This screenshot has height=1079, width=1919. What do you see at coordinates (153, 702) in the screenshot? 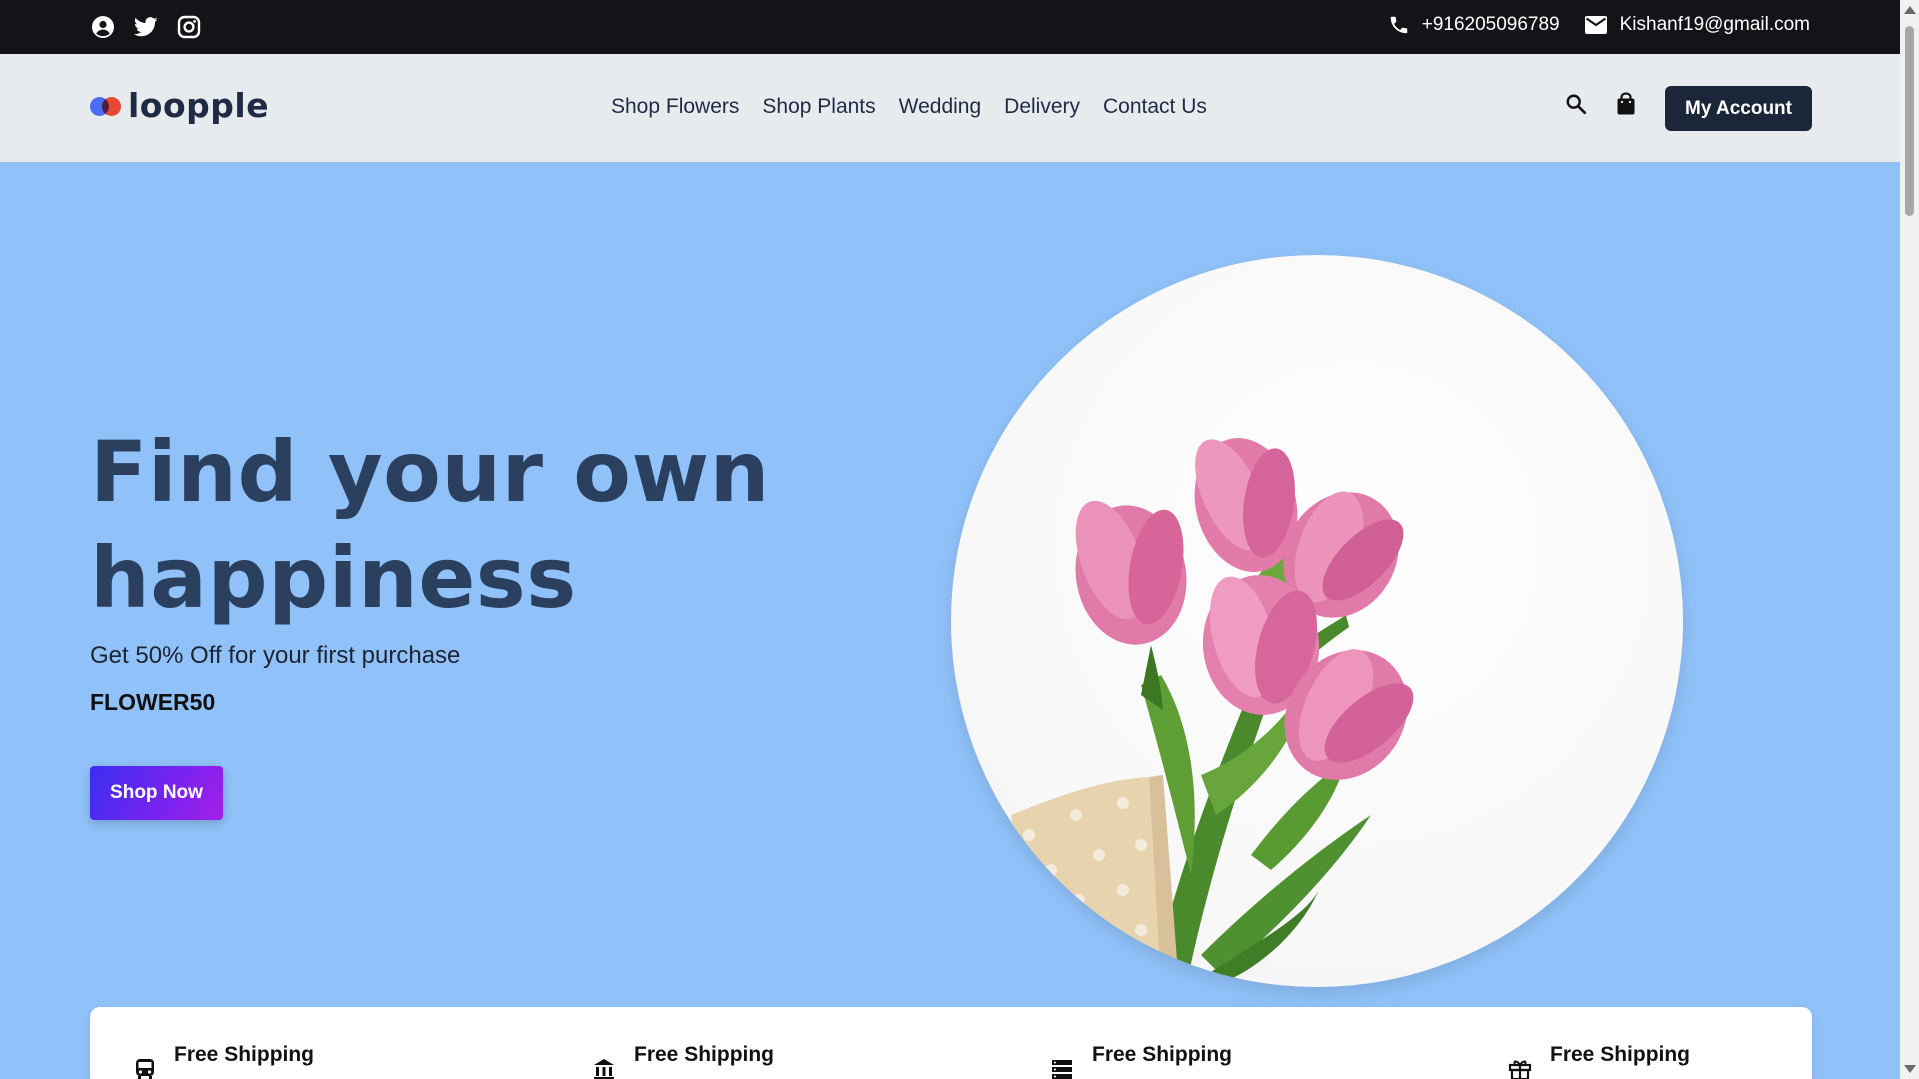
I see `promo-code: FLOWER50` at bounding box center [153, 702].